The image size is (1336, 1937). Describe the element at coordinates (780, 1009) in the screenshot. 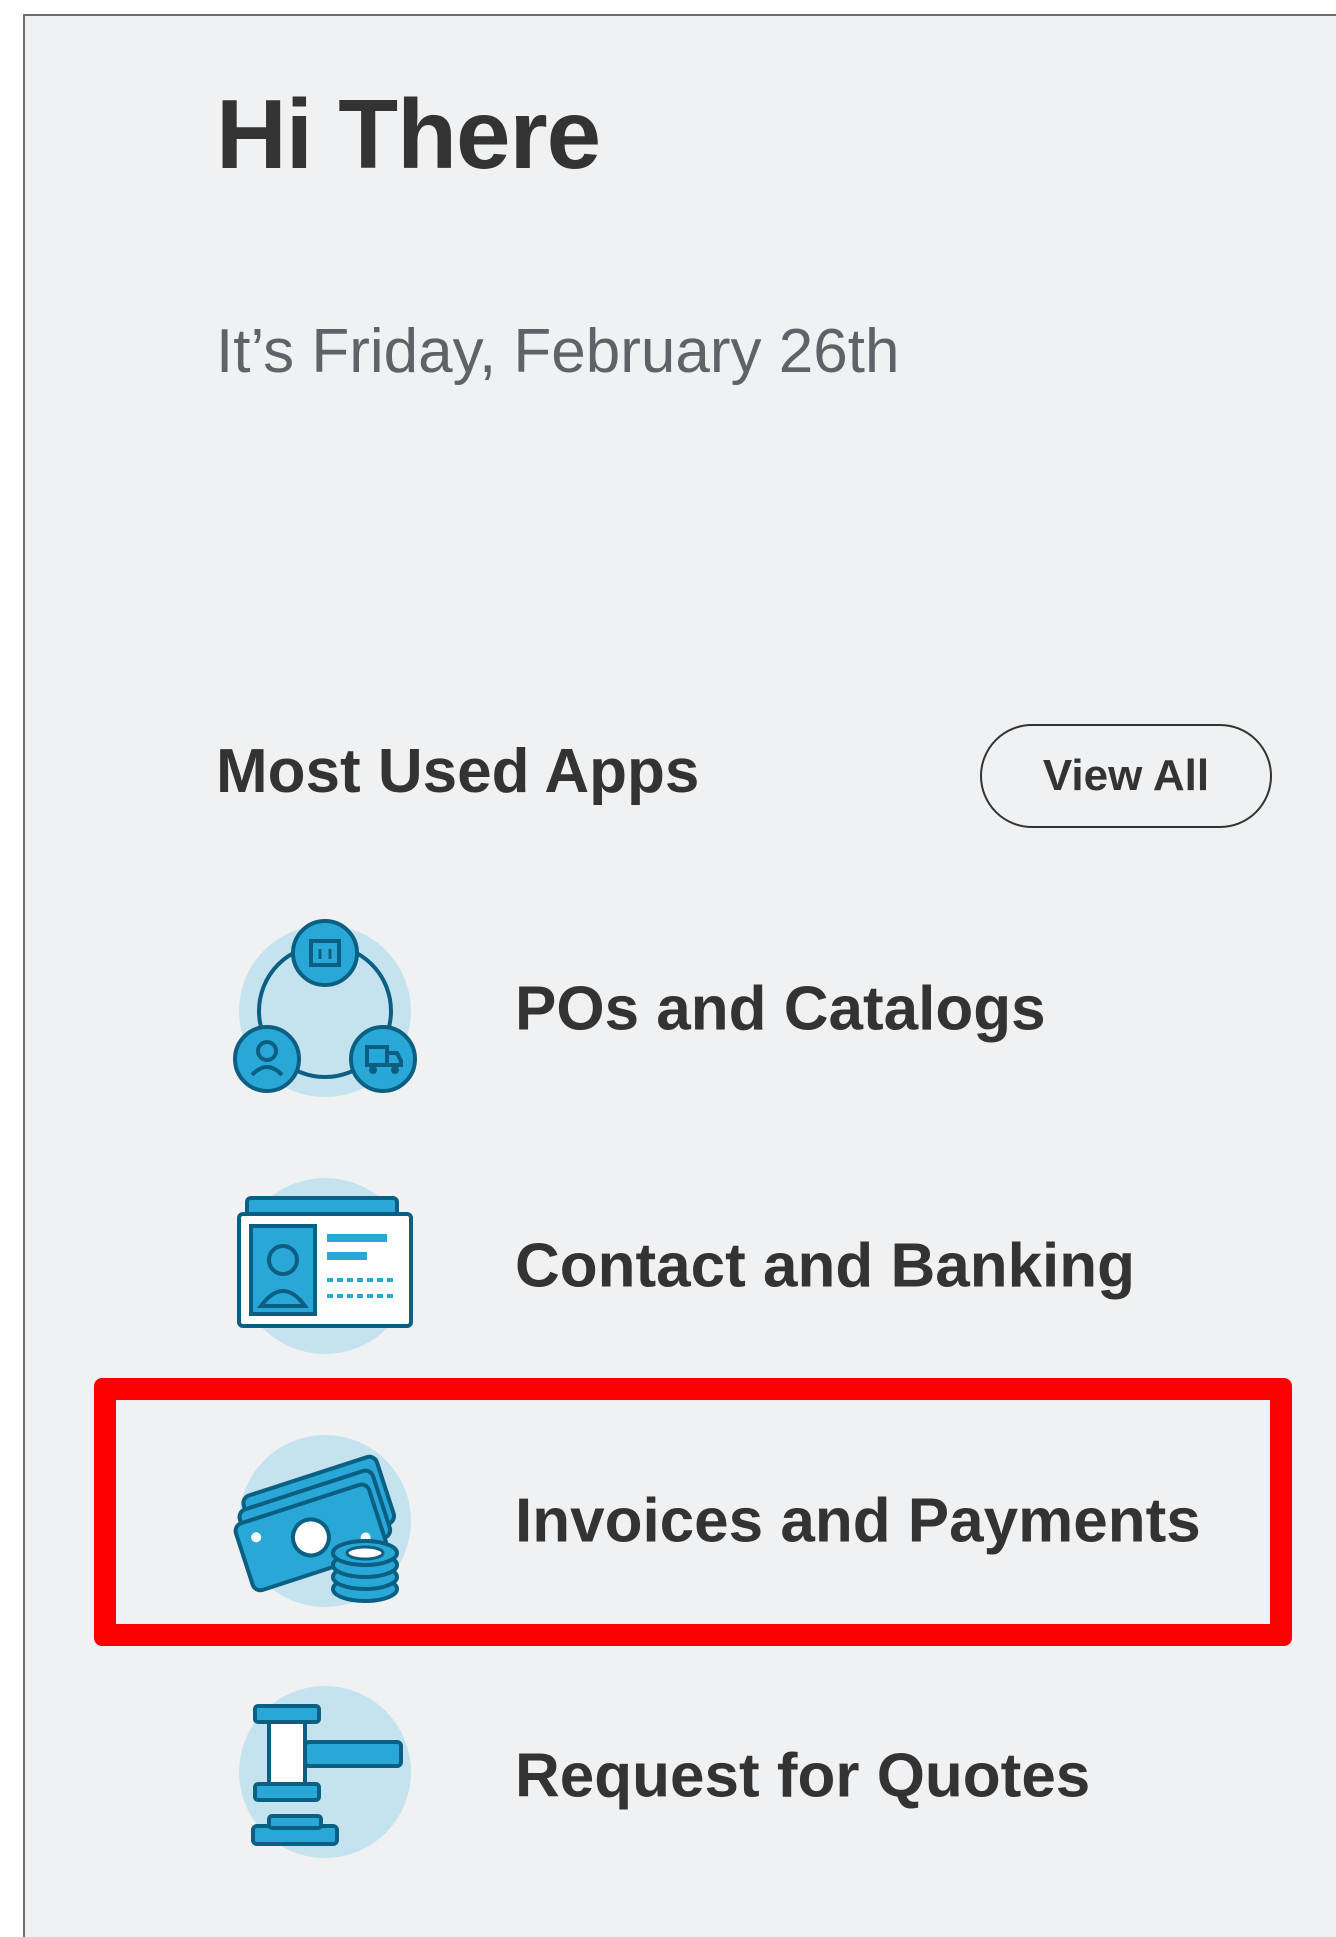

I see `app-label: POs and Catalogs` at that location.